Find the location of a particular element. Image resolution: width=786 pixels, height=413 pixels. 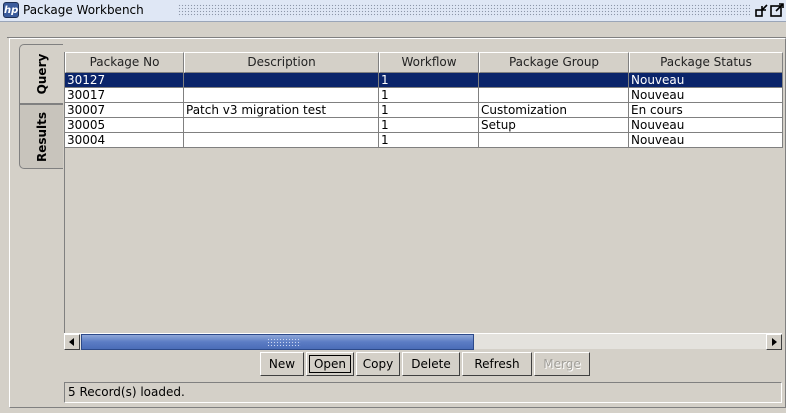

table-row: 30004 1 Nouveau is located at coordinates (424, 140).